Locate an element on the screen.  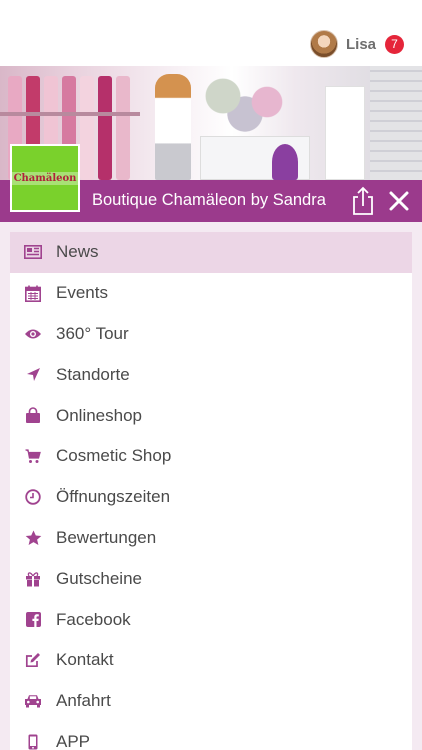
menu-item-onlineshop: Onlineshop is located at coordinates (211, 415).